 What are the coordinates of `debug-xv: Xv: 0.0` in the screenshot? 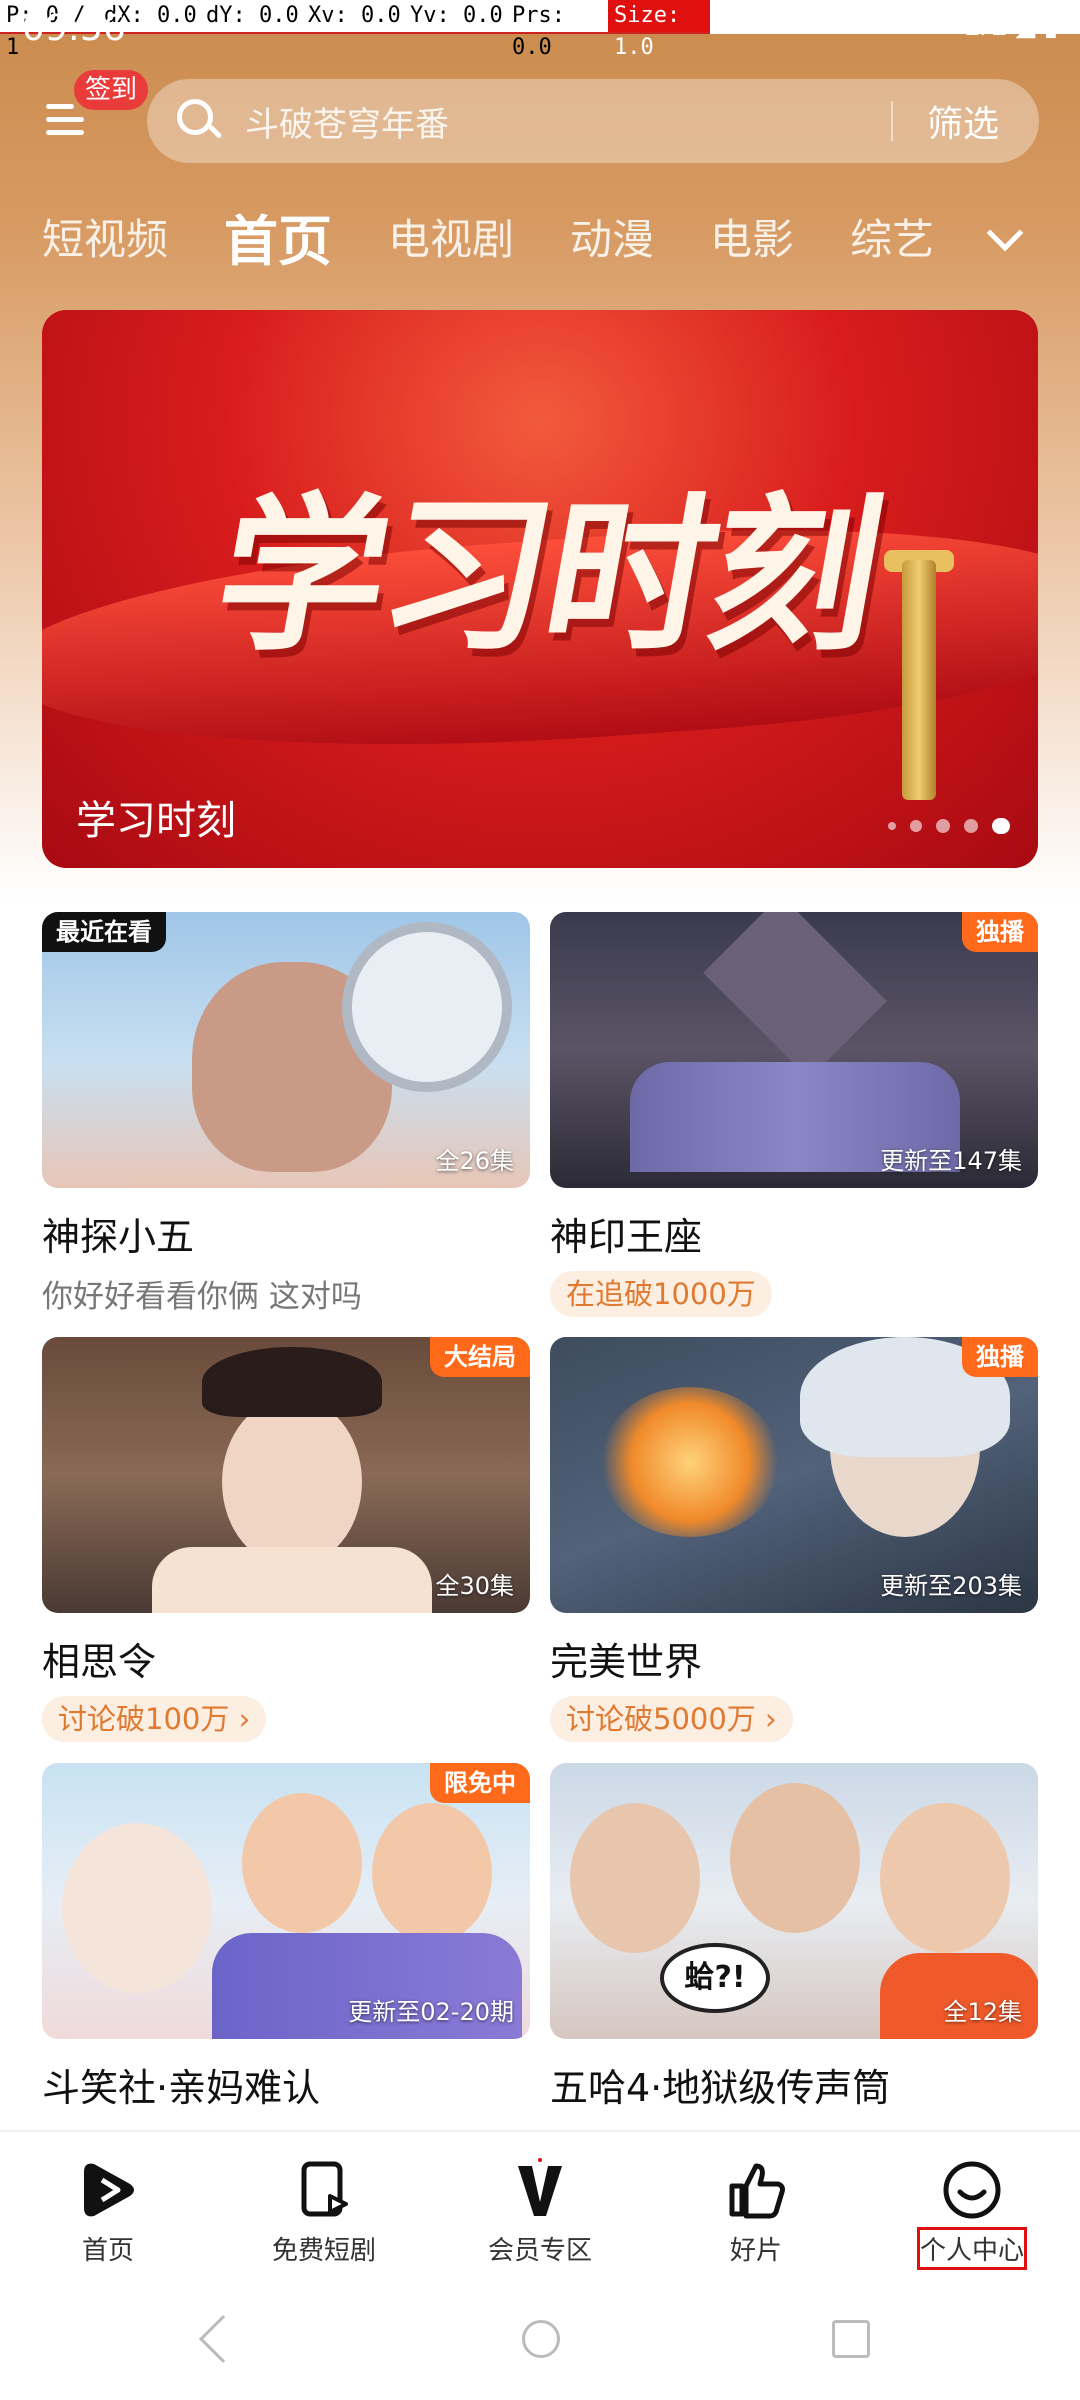 It's located at (353, 17).